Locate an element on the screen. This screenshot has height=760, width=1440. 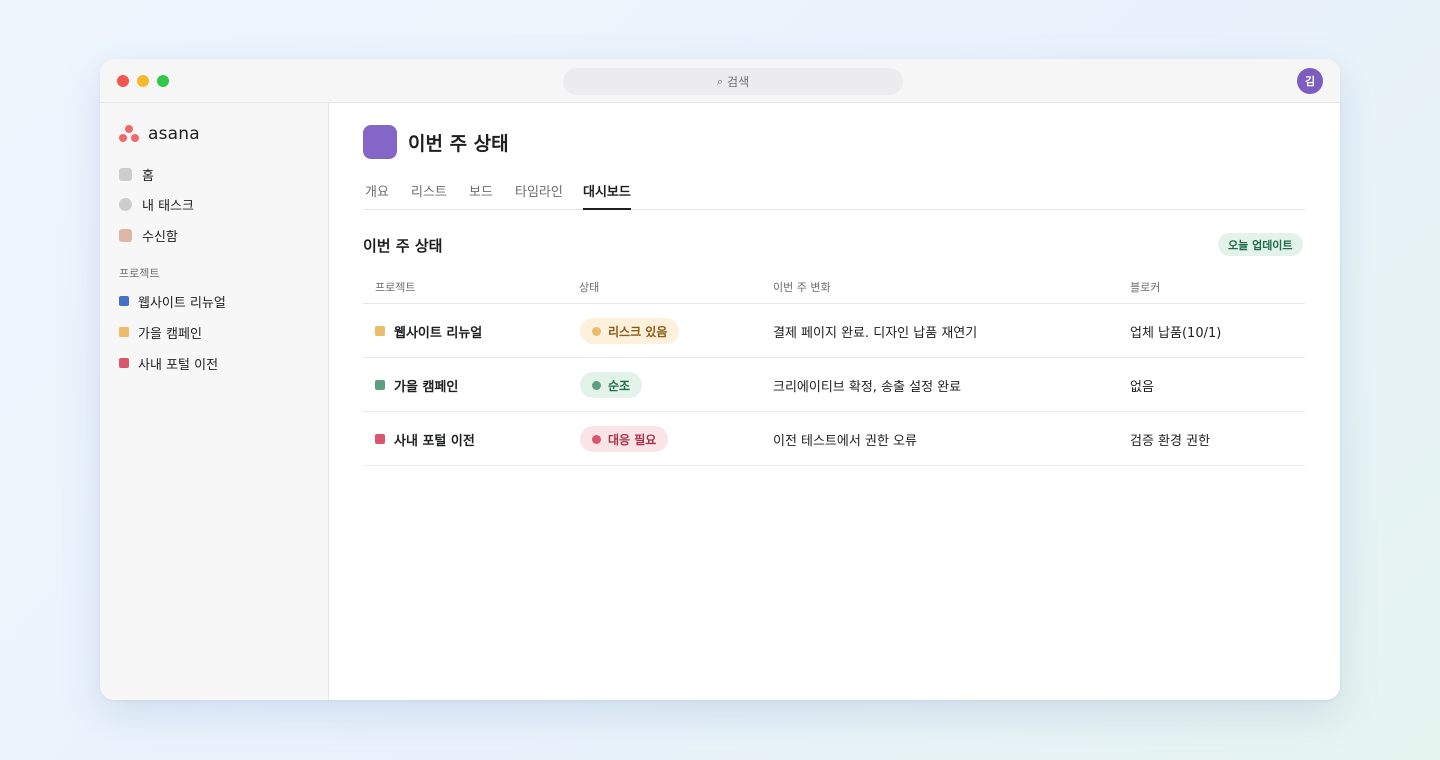
status-cell: 리스크 있음 is located at coordinates (630, 331).